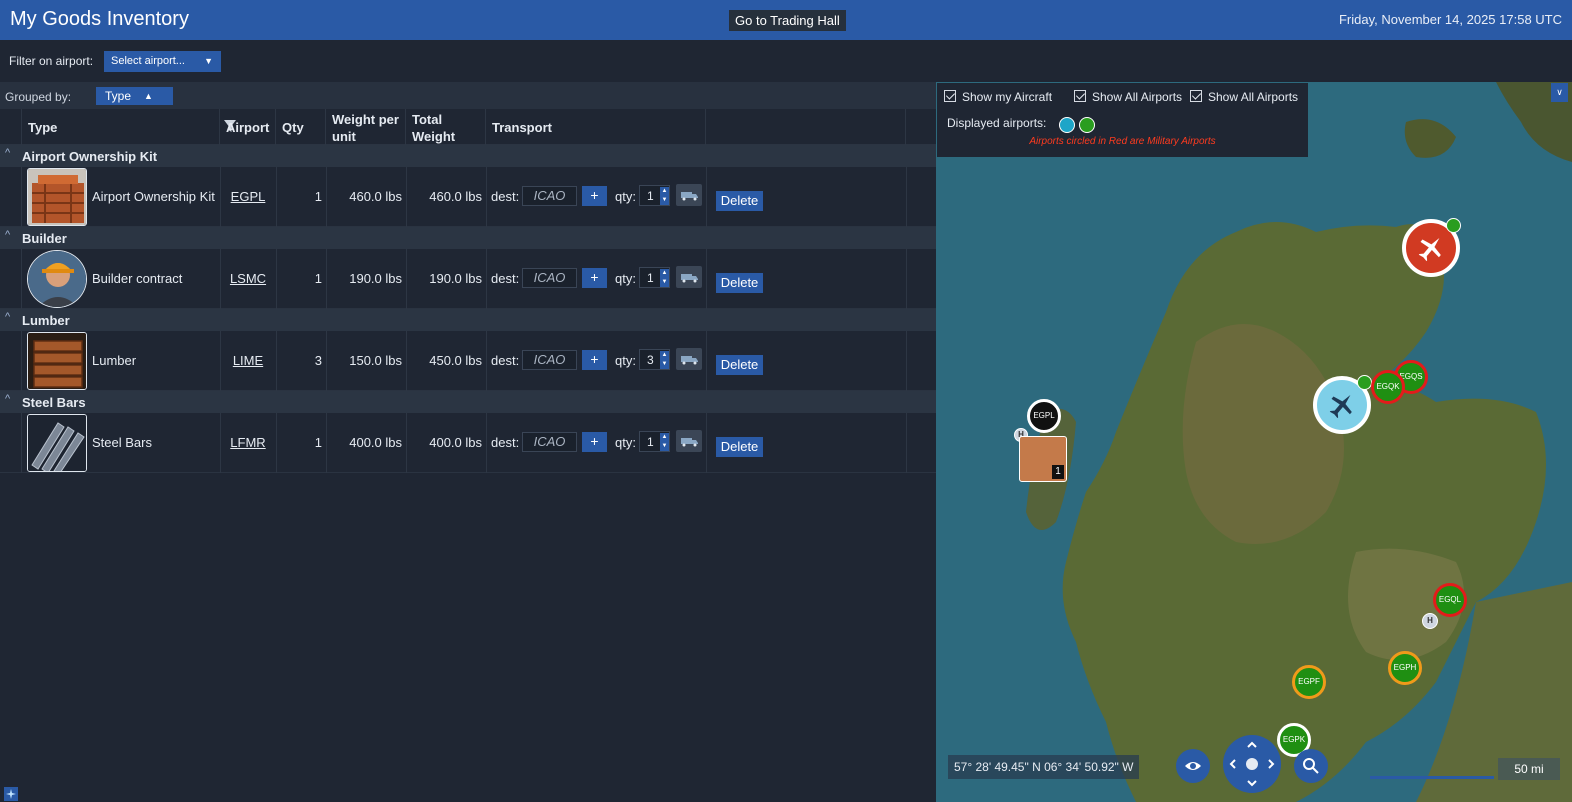 This screenshot has width=1572, height=802. I want to click on column-type-label: Type, so click(43, 127).